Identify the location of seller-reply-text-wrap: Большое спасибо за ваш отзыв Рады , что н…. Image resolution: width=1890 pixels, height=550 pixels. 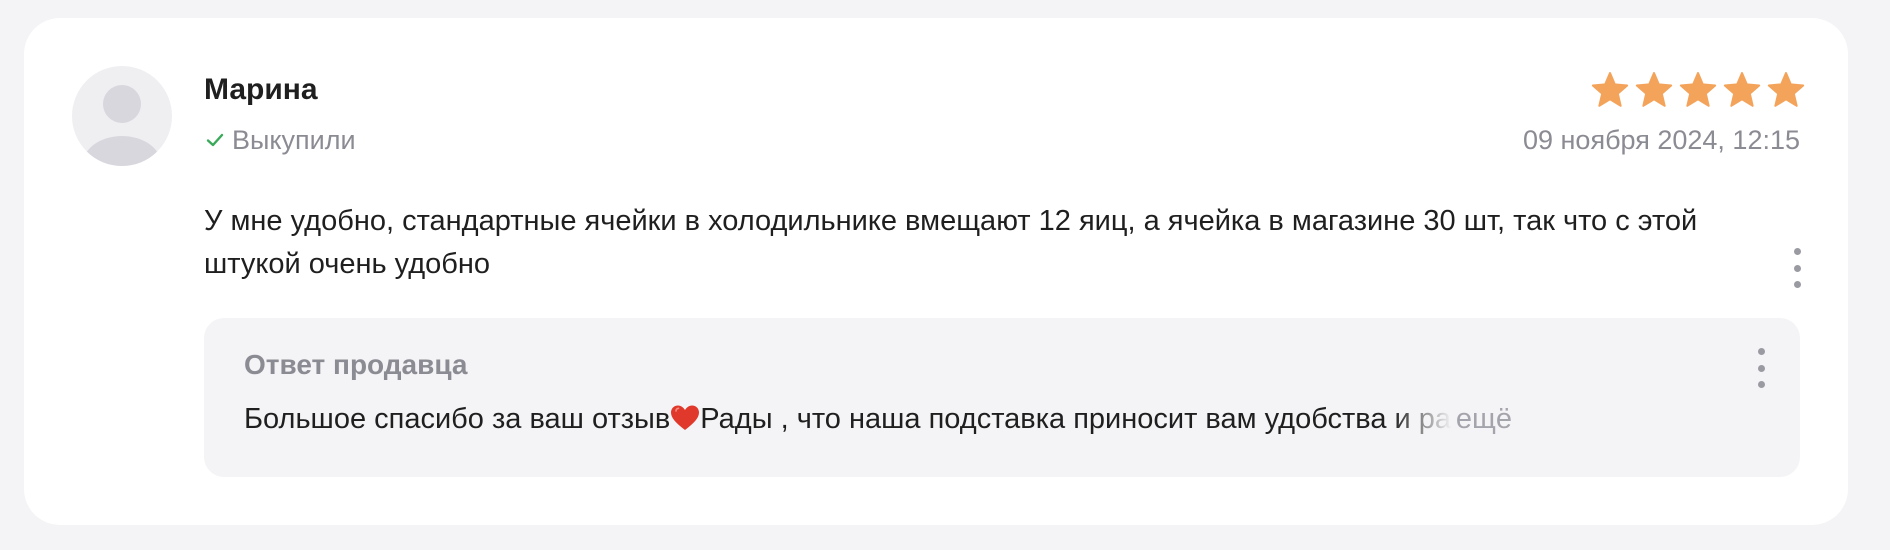
(848, 419).